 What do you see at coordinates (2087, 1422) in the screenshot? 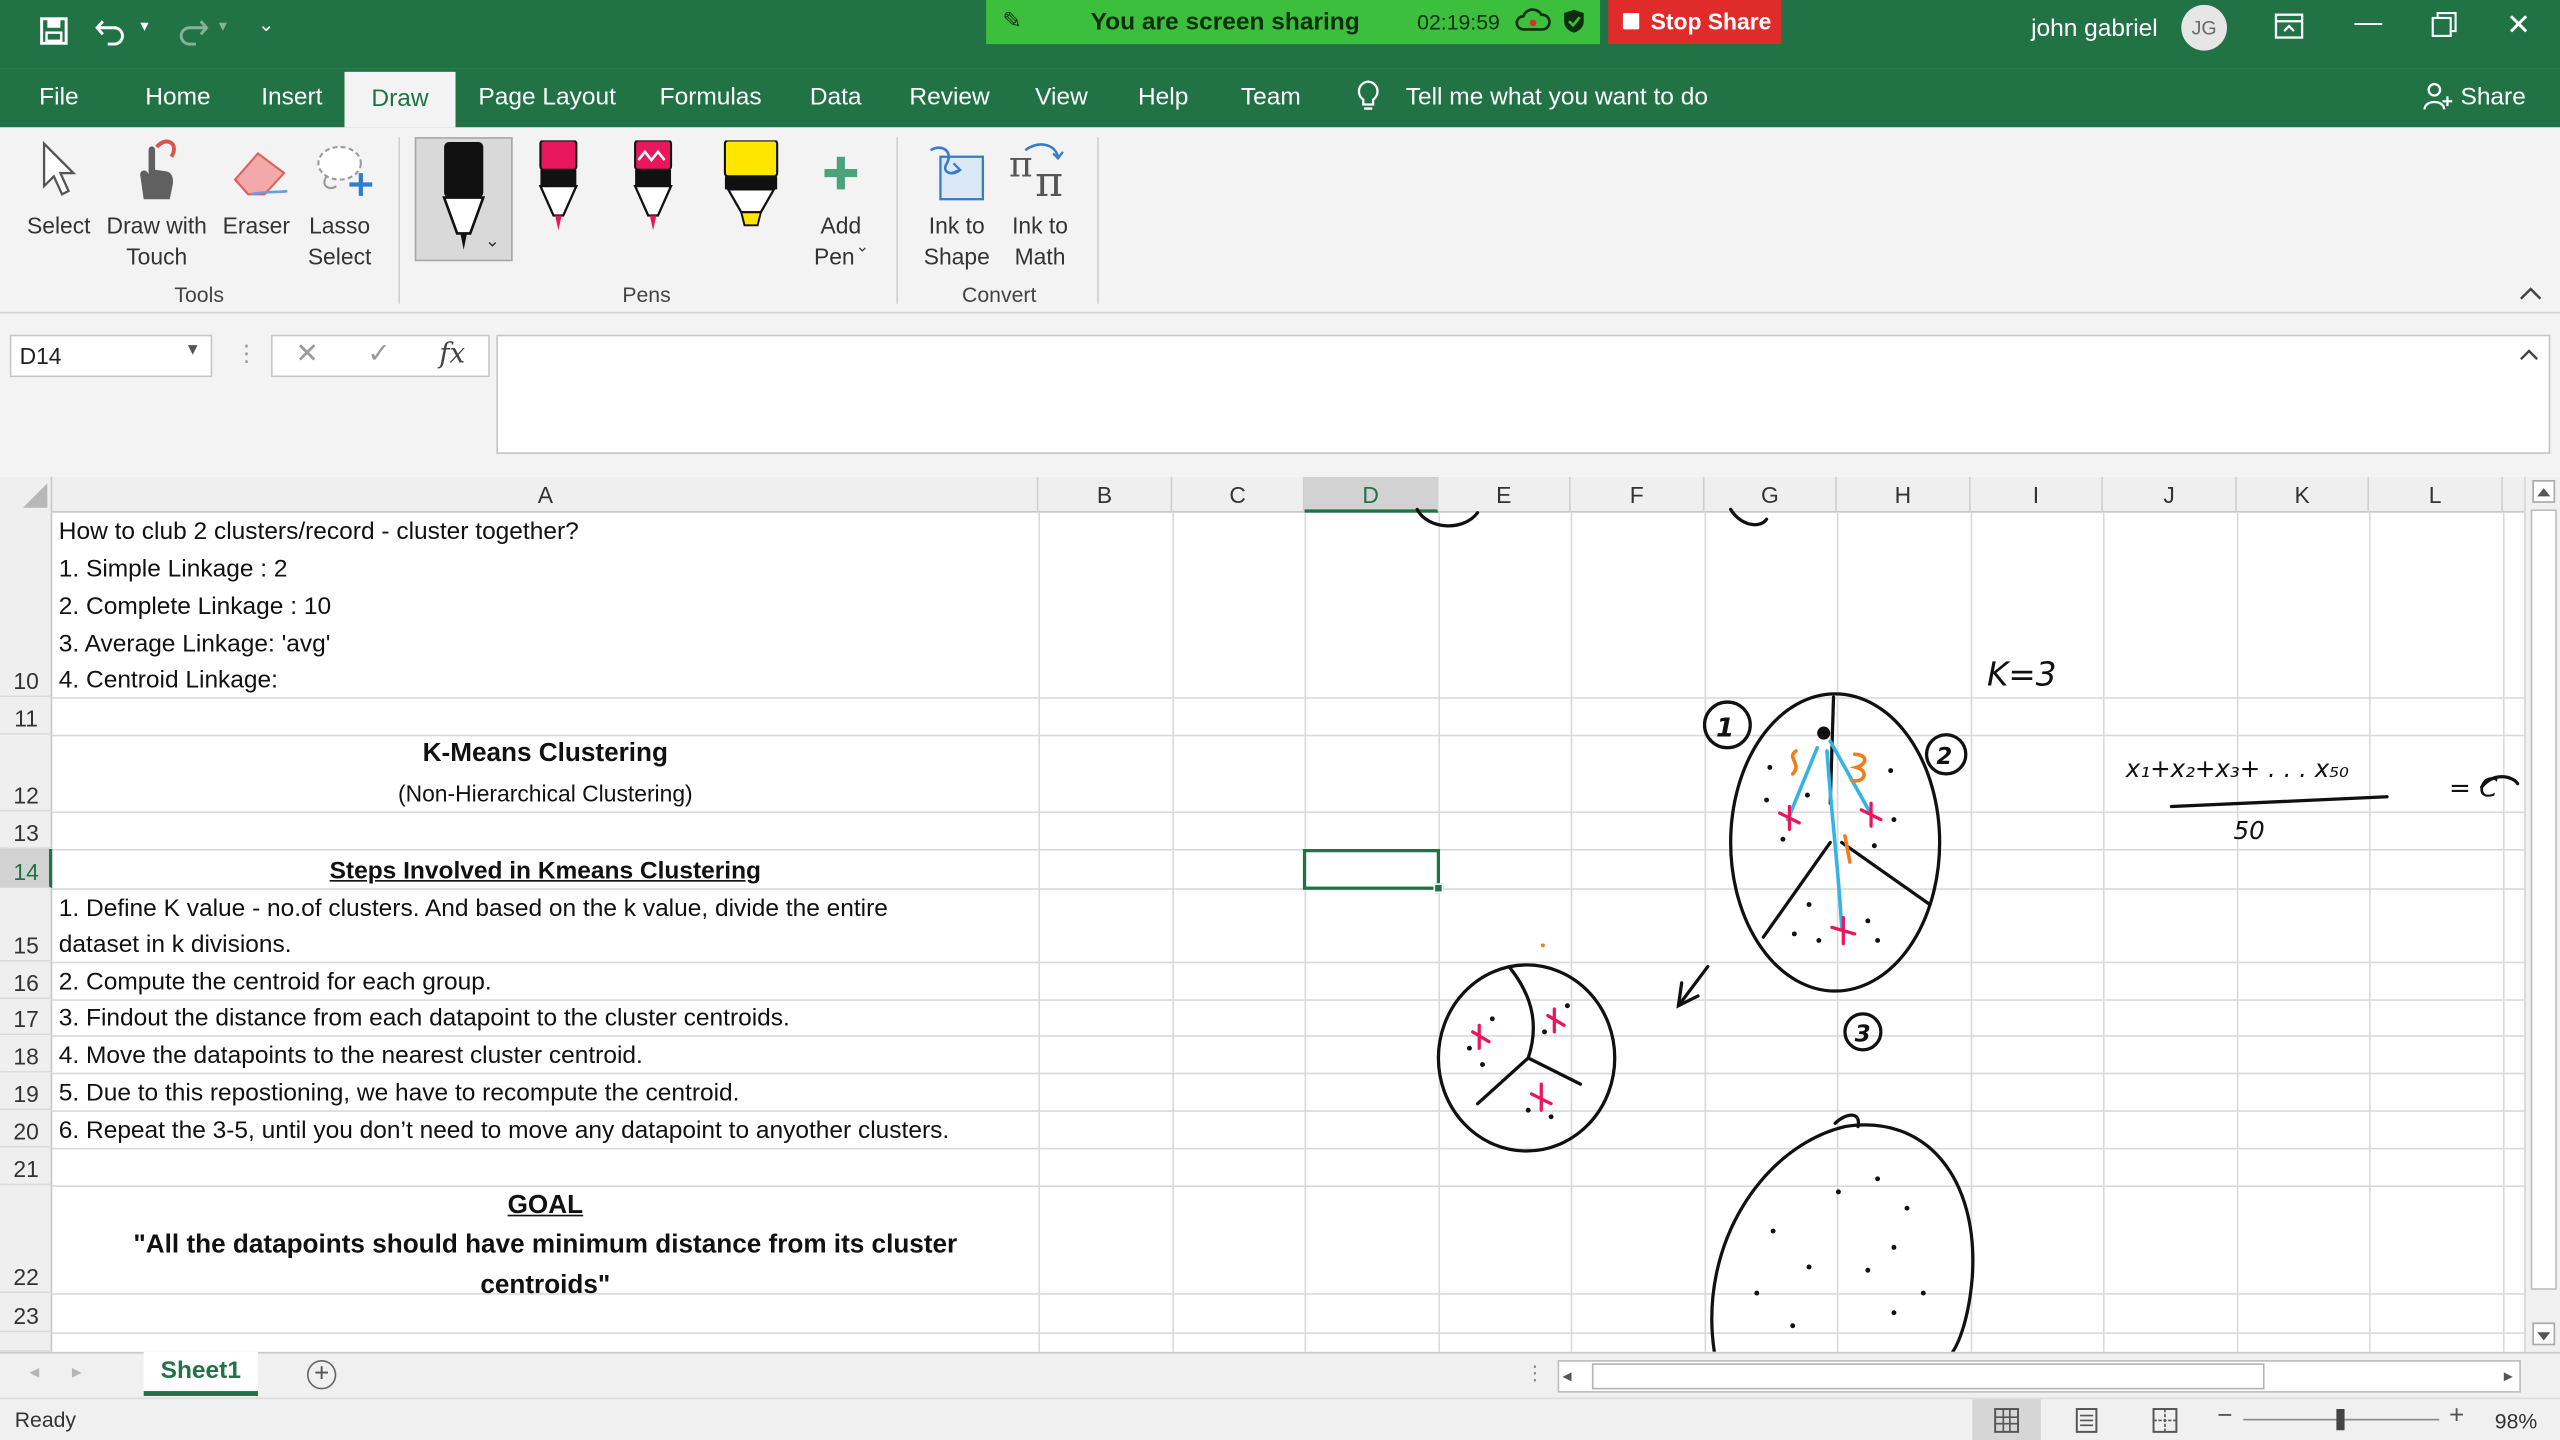
I see `page-layout-view-icon` at bounding box center [2087, 1422].